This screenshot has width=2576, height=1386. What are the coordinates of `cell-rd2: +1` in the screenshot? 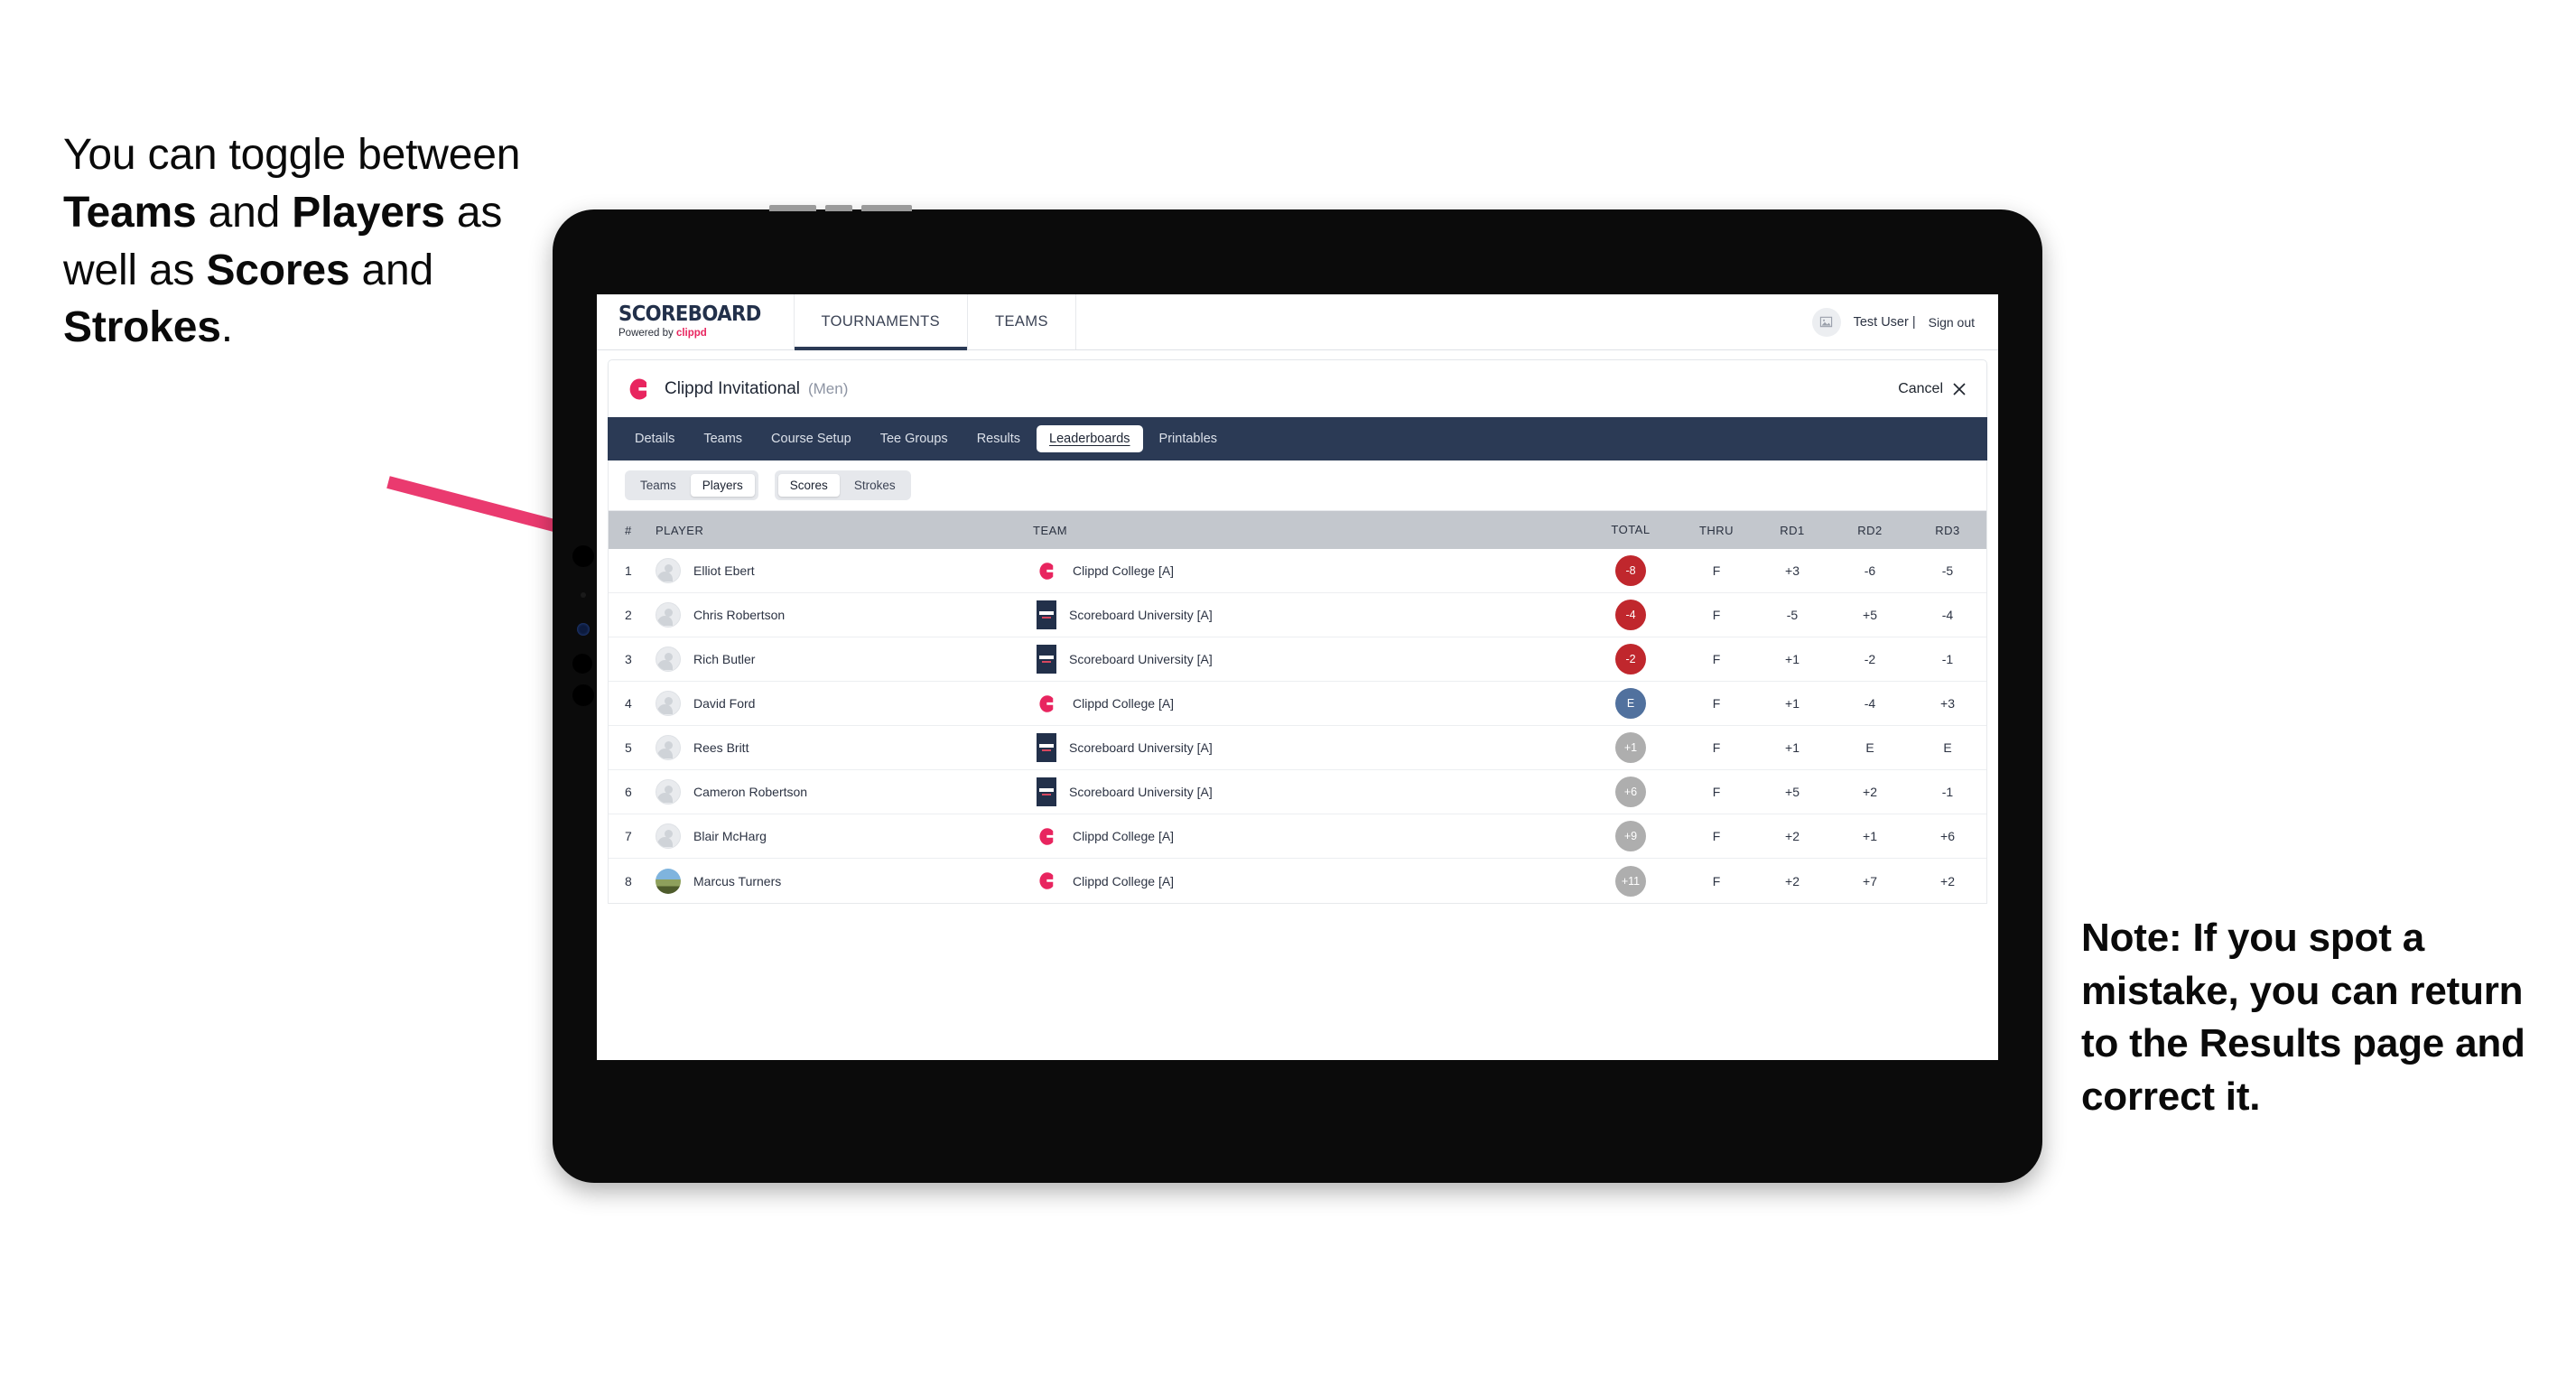 It's located at (1870, 836).